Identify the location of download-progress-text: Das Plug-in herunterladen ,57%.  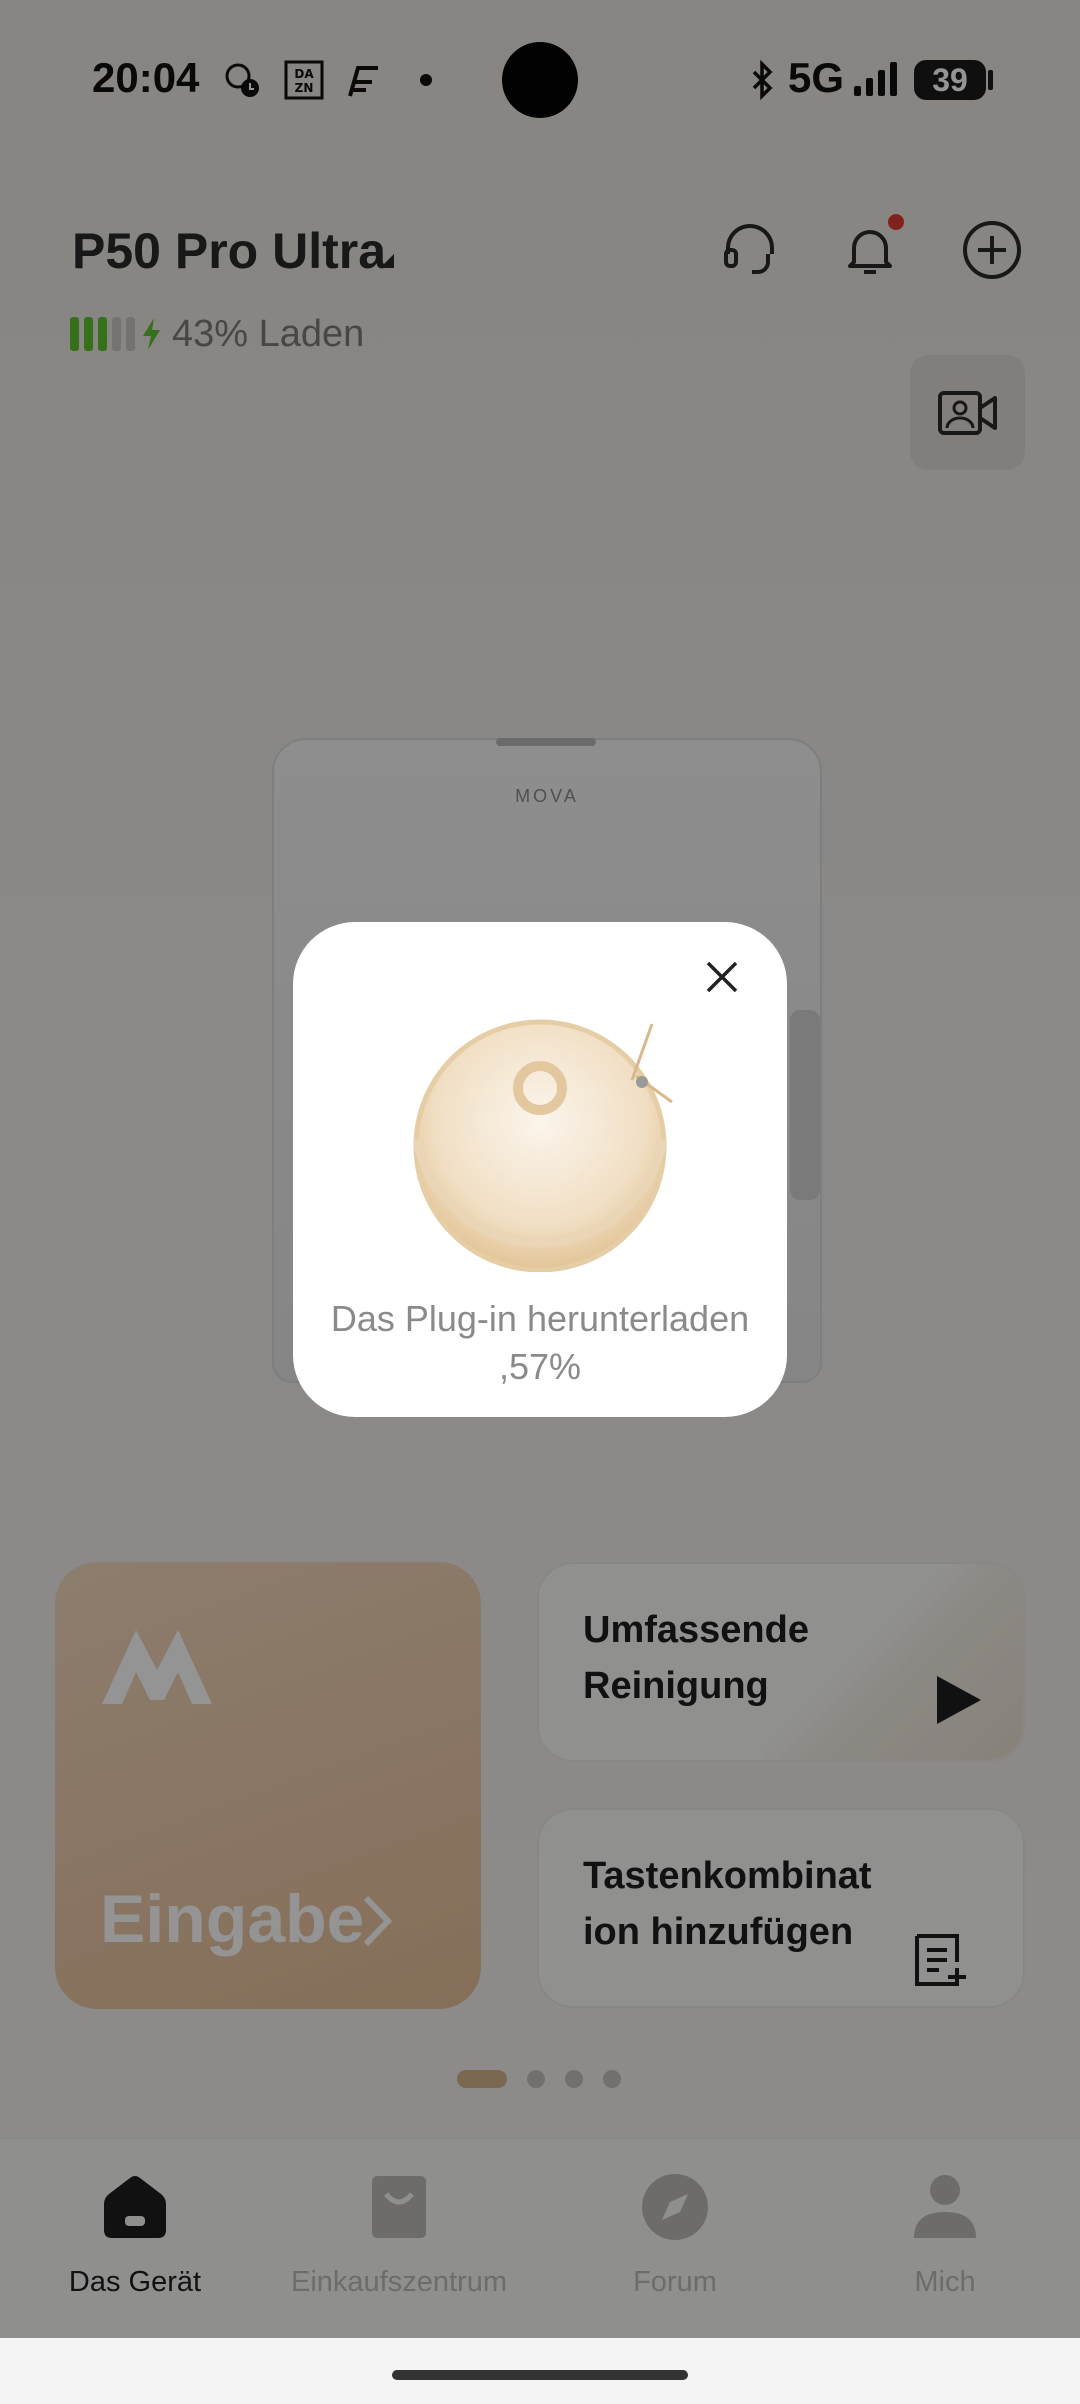
(540, 1342).